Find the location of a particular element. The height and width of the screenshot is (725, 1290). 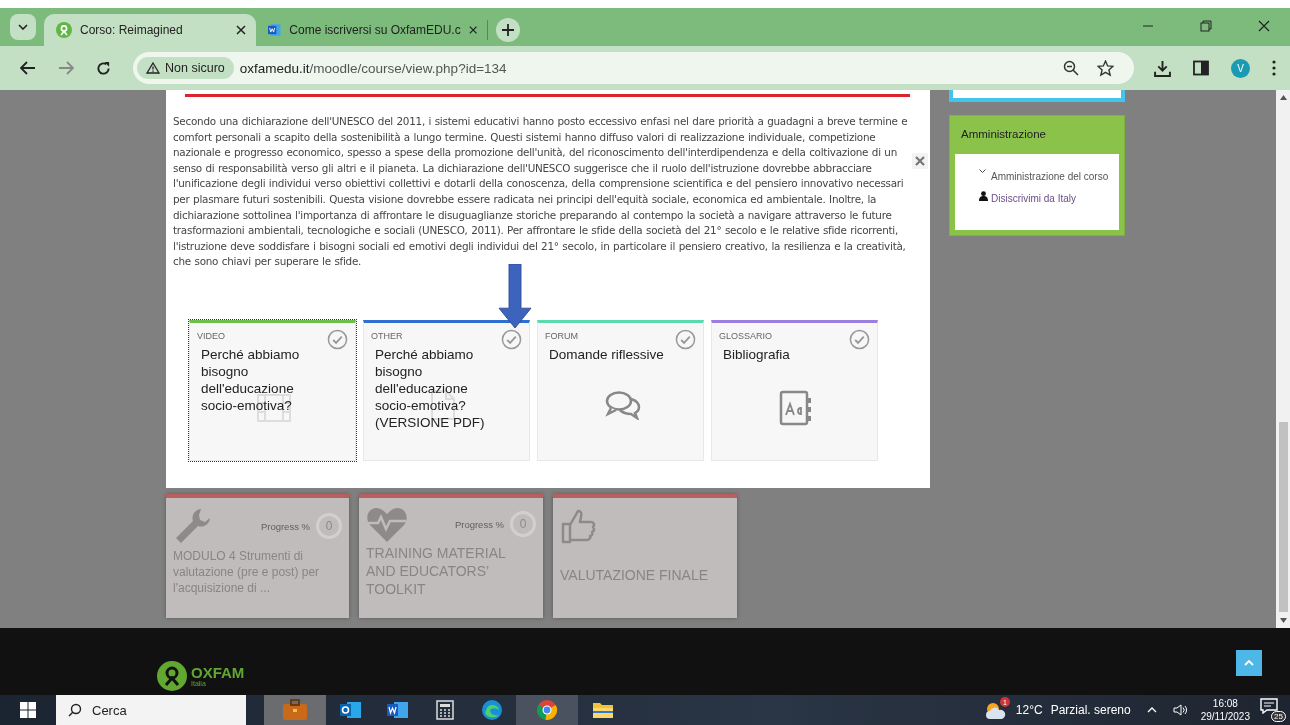

activity-title: Bibliografia is located at coordinates (781, 354).